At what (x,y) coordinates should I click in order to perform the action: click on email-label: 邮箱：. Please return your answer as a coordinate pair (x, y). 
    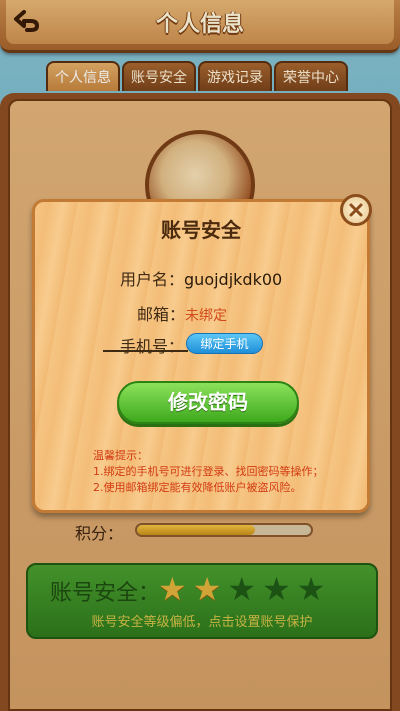
    Looking at the image, I should click on (161, 314).